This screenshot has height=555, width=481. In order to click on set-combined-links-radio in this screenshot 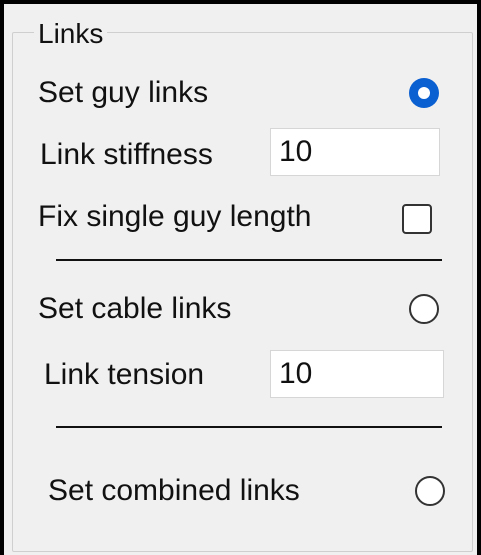, I will do `click(430, 491)`.